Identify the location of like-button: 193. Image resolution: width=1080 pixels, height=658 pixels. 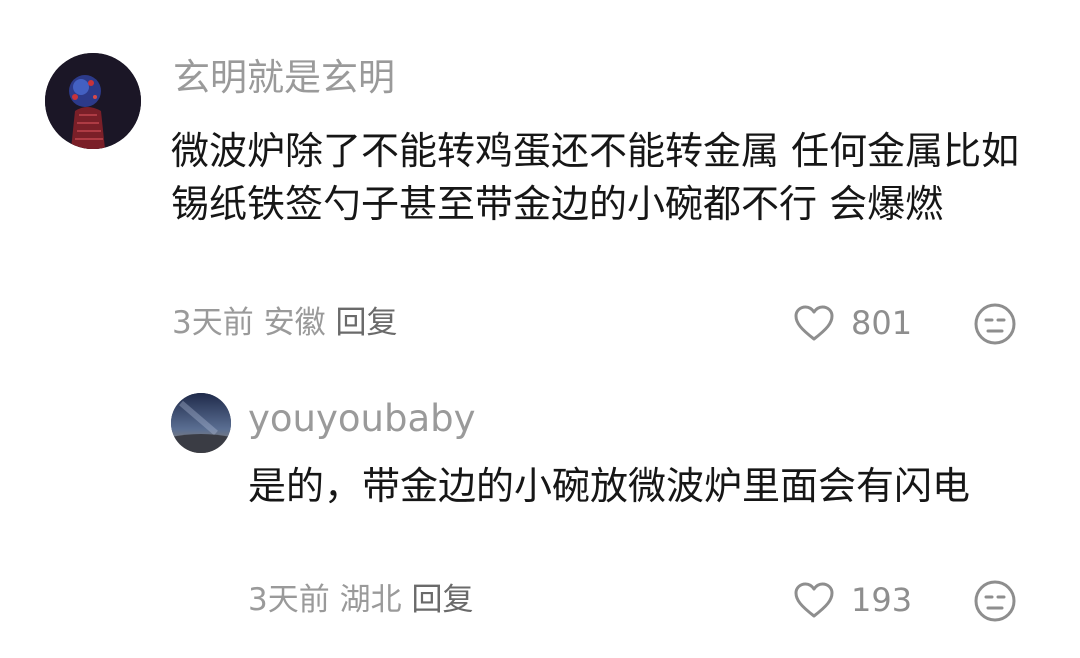
(852, 600).